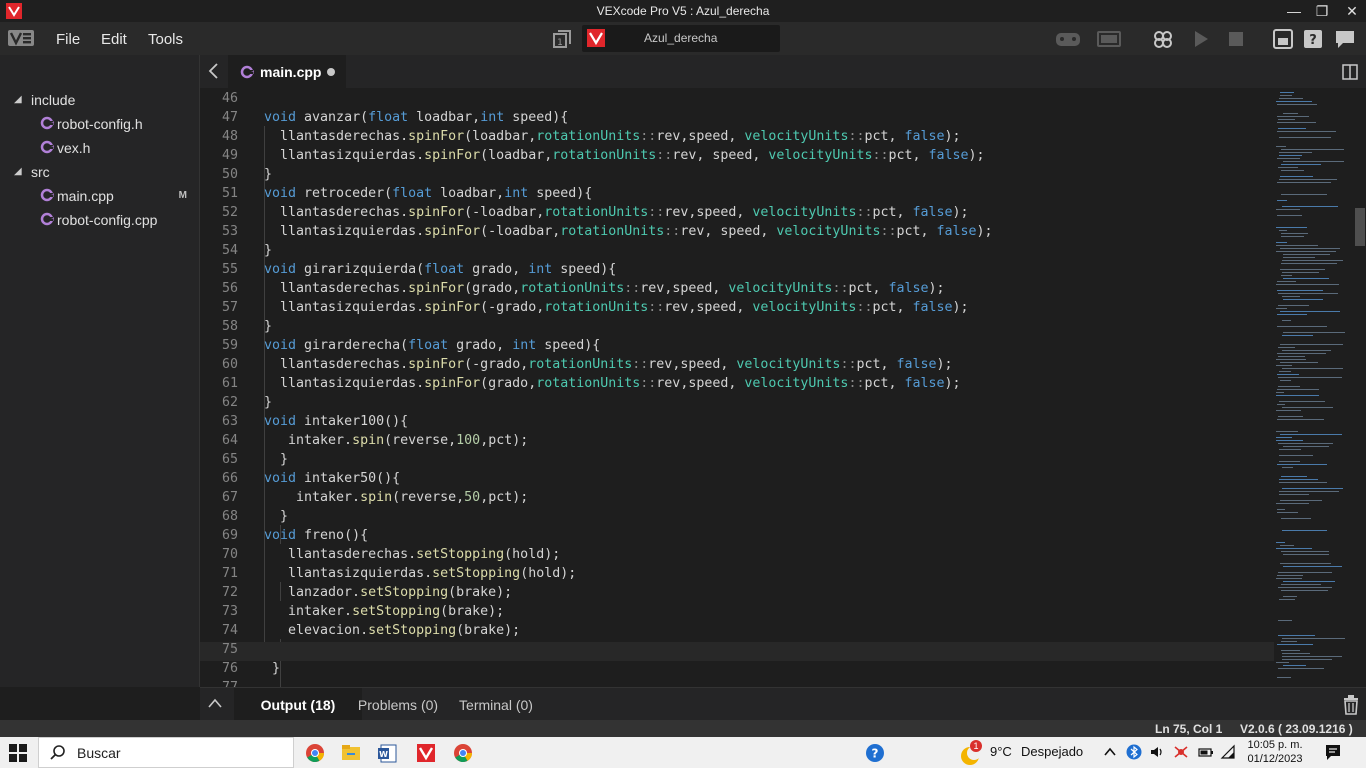 This screenshot has width=1366, height=768. What do you see at coordinates (737, 100) in the screenshot?
I see `code-line: 46` at bounding box center [737, 100].